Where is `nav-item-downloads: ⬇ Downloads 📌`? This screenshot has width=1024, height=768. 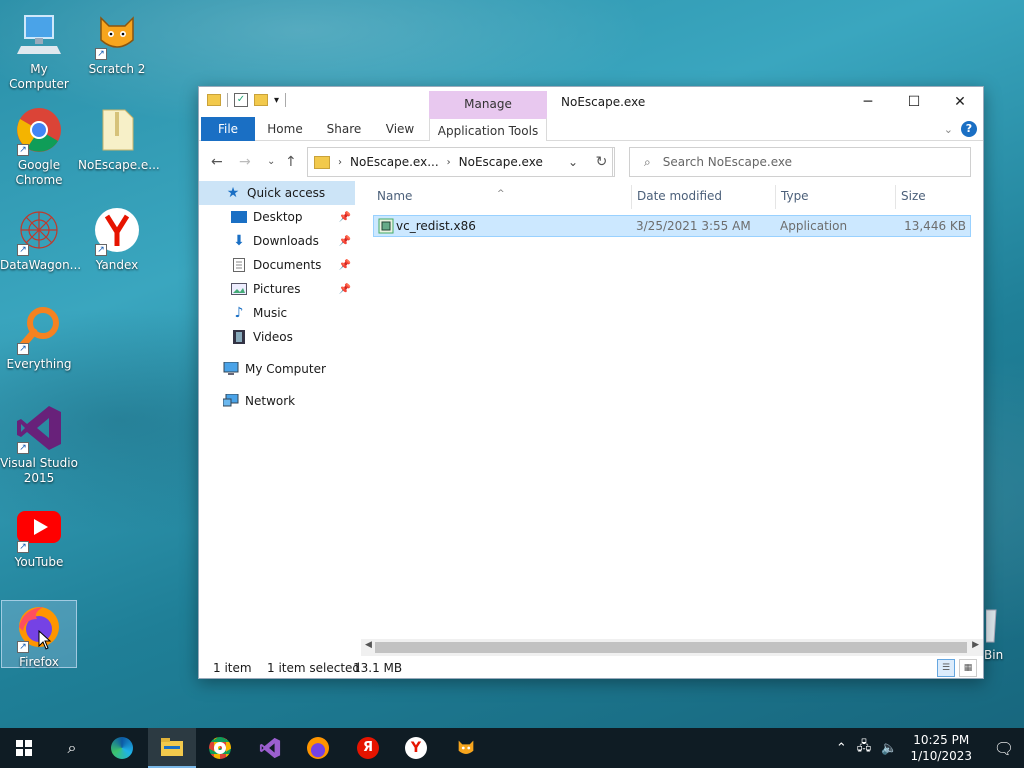 nav-item-downloads: ⬇ Downloads 📌 is located at coordinates (277, 241).